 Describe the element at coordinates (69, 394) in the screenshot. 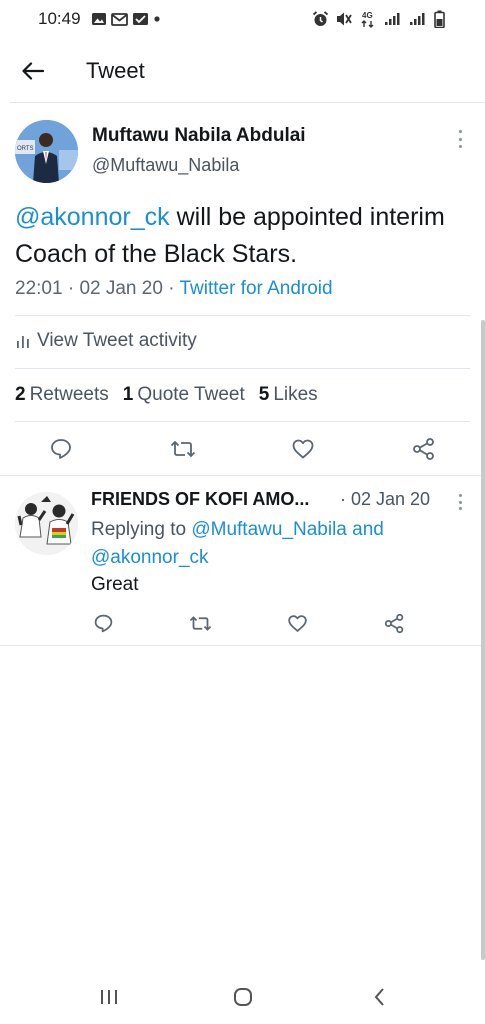

I see `retweets-label: Retweets` at that location.